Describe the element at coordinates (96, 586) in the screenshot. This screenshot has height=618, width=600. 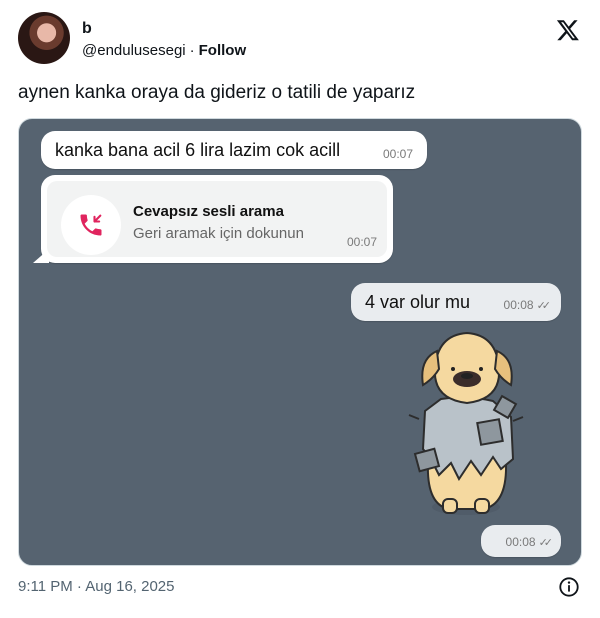
I see `tweet-timestamp: 9:11 PM · Aug 16, 2025` at that location.